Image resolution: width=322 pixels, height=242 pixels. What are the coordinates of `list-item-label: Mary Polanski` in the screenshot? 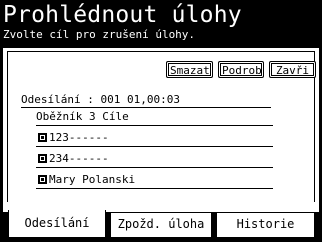 It's located at (92, 179).